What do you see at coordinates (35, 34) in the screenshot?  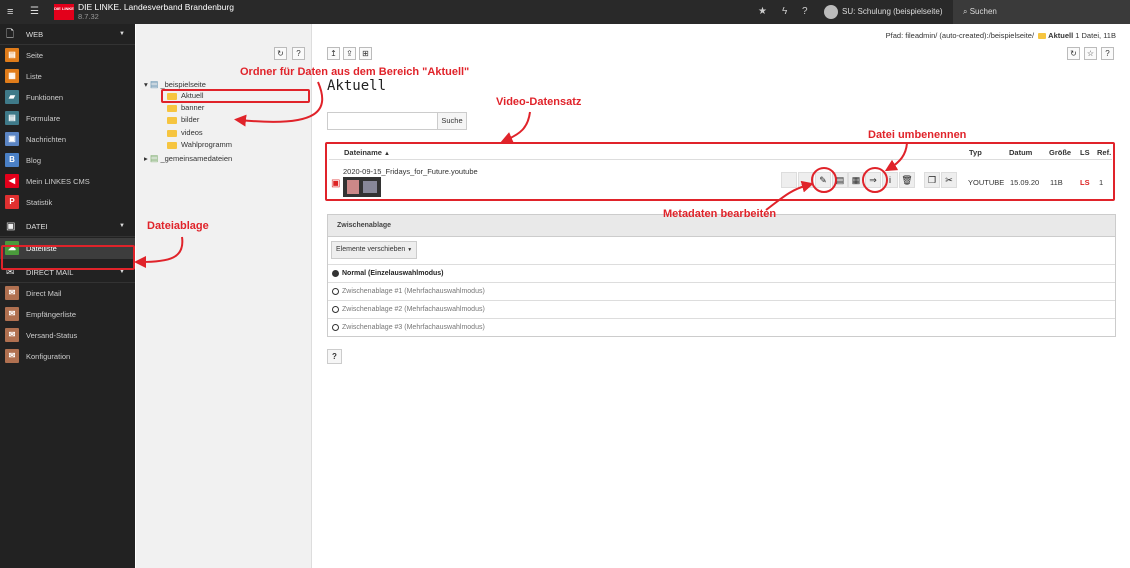 I see `section-label: WEB` at bounding box center [35, 34].